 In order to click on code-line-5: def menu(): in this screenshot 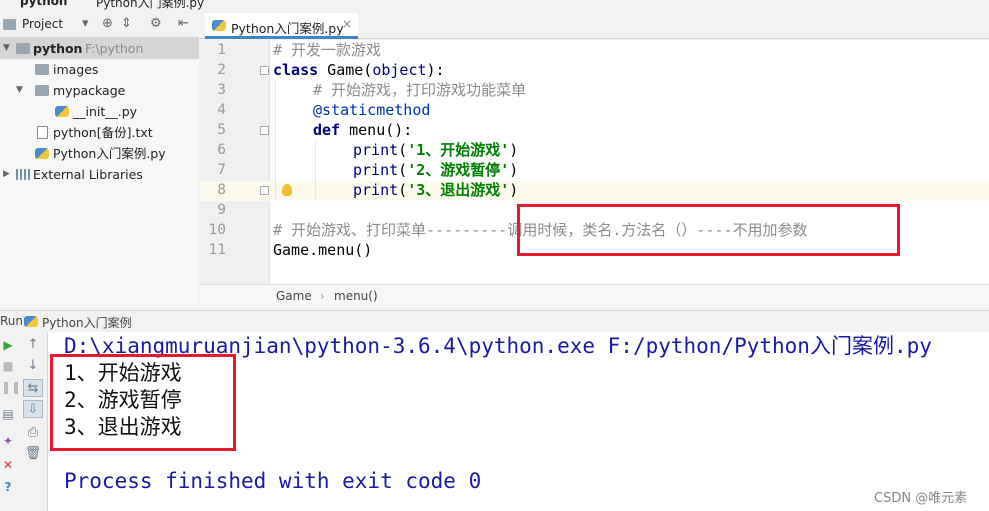, I will do `click(362, 130)`.